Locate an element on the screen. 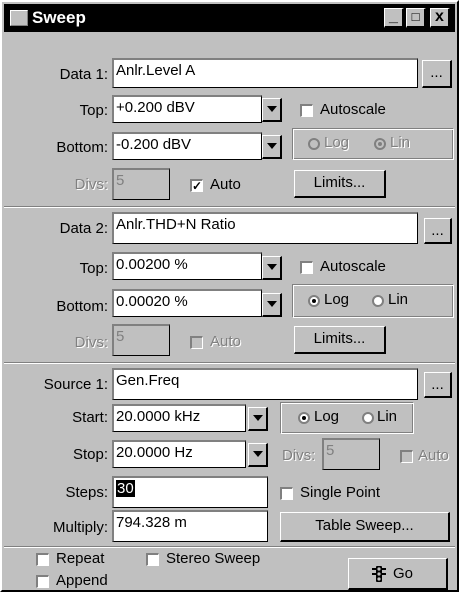  source1-auto-checkbox is located at coordinates (406, 456).